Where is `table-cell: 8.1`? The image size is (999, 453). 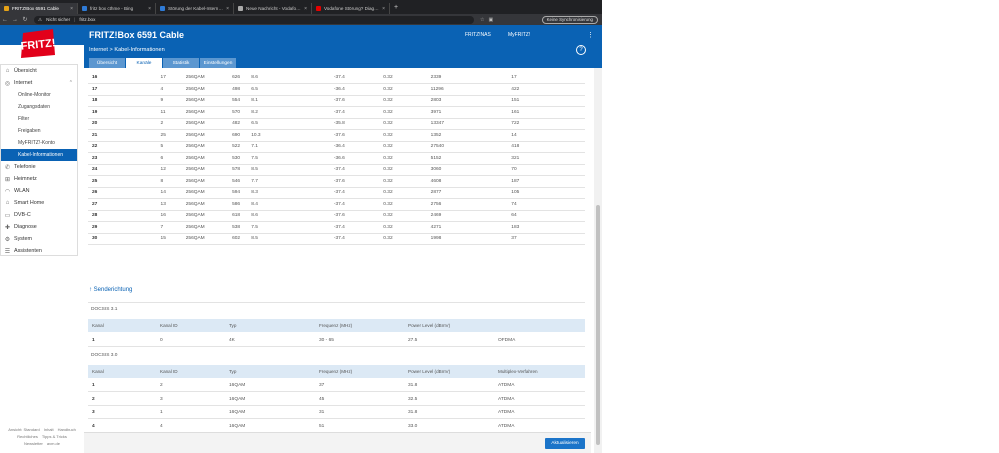 table-cell: 8.1 is located at coordinates (288, 101).